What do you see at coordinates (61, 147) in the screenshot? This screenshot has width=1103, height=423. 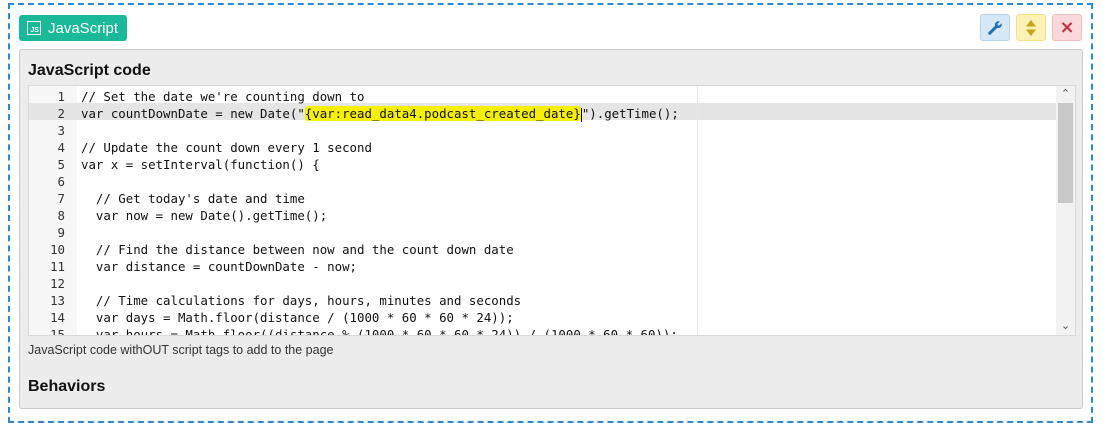 I see `line-number: 4` at bounding box center [61, 147].